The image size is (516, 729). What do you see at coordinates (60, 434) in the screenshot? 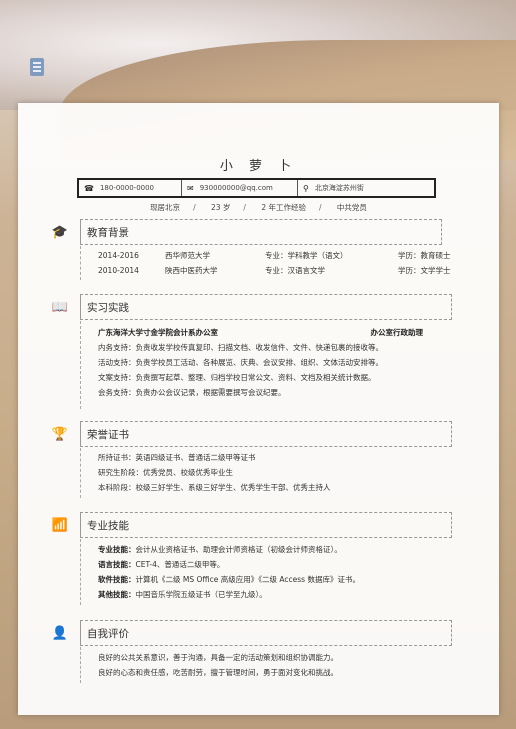
I see `trophy-icon: 🏆` at bounding box center [60, 434].